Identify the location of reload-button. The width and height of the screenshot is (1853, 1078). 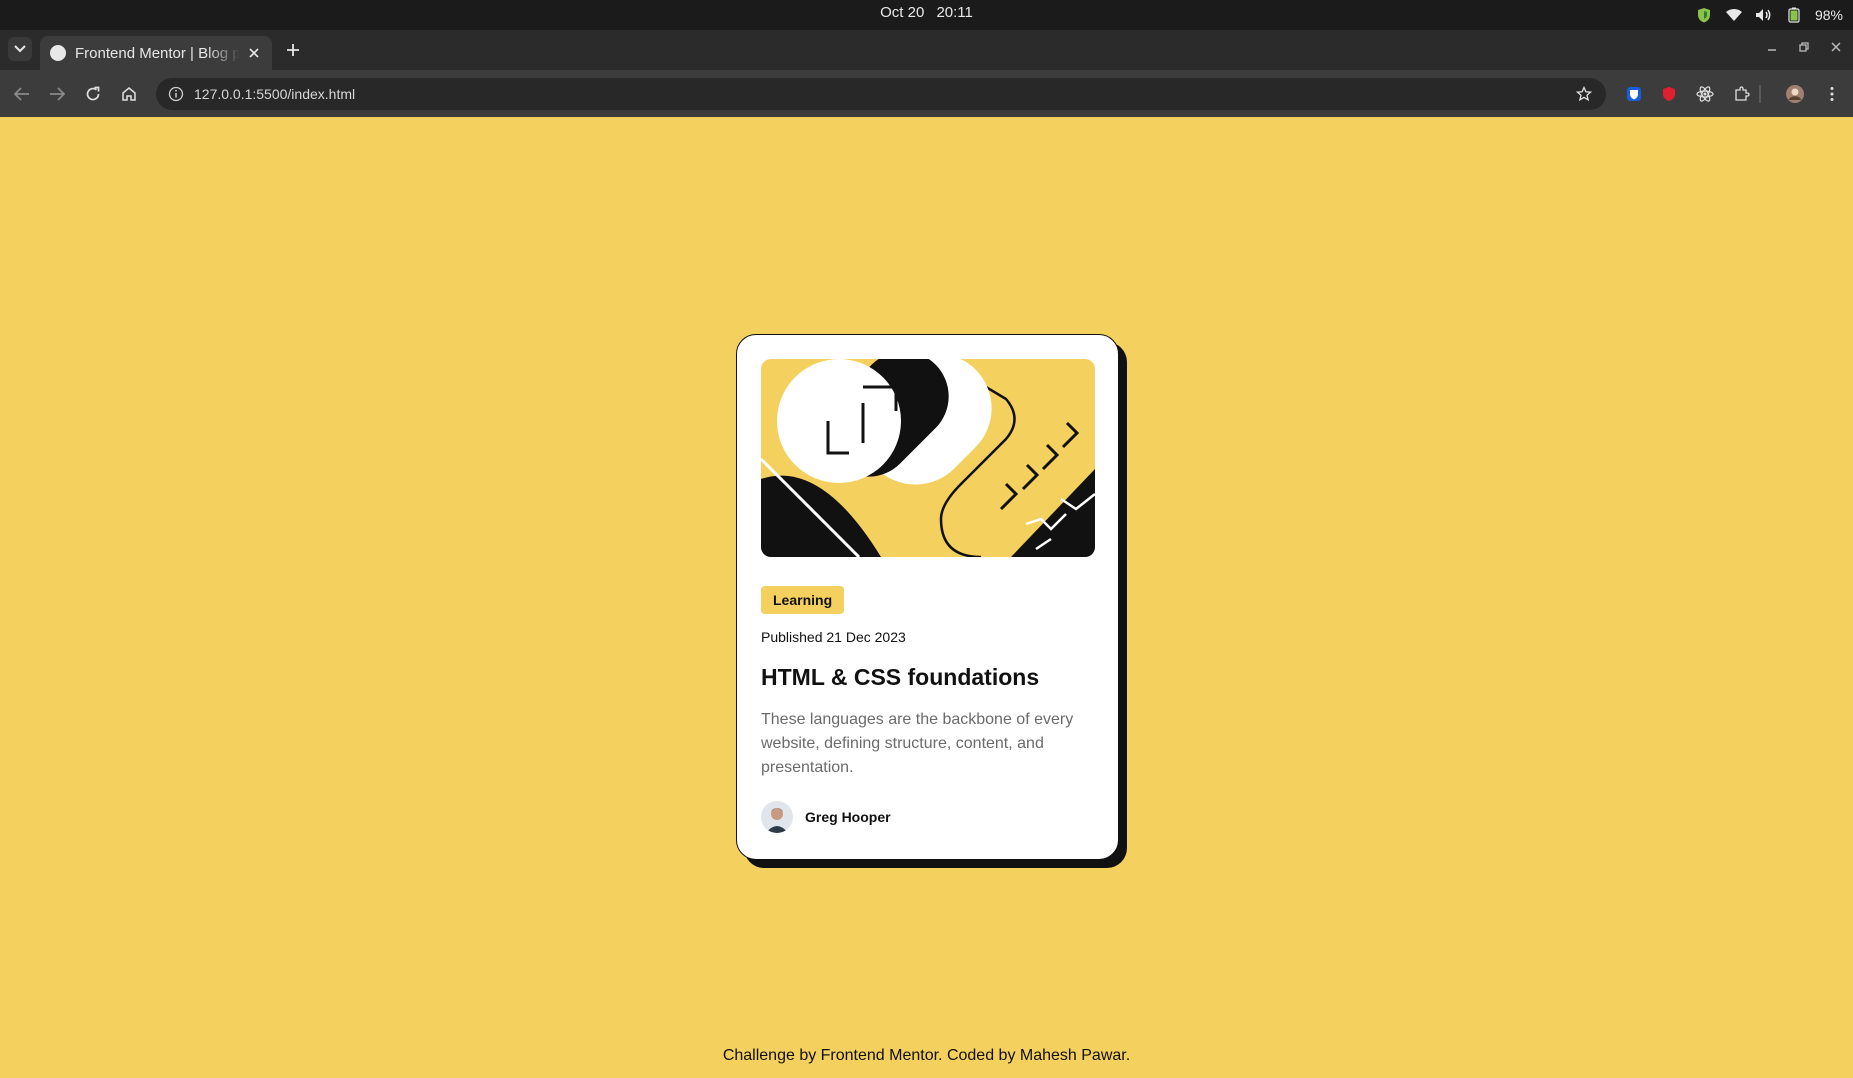
(93, 94).